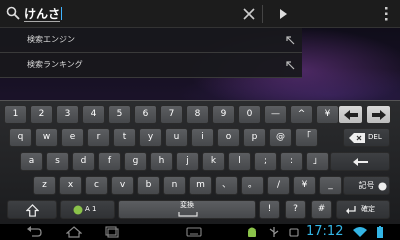 The width and height of the screenshot is (400, 240). Describe the element at coordinates (325, 231) in the screenshot. I see `clock: 17:12` at that location.